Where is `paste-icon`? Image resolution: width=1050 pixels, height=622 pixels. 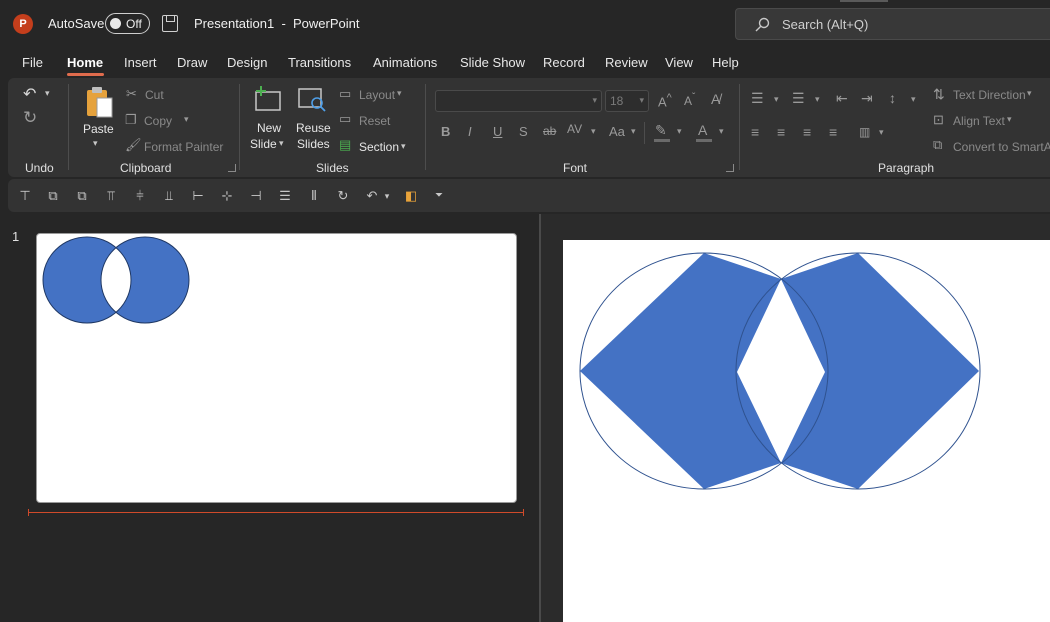
paste-icon is located at coordinates (99, 102).